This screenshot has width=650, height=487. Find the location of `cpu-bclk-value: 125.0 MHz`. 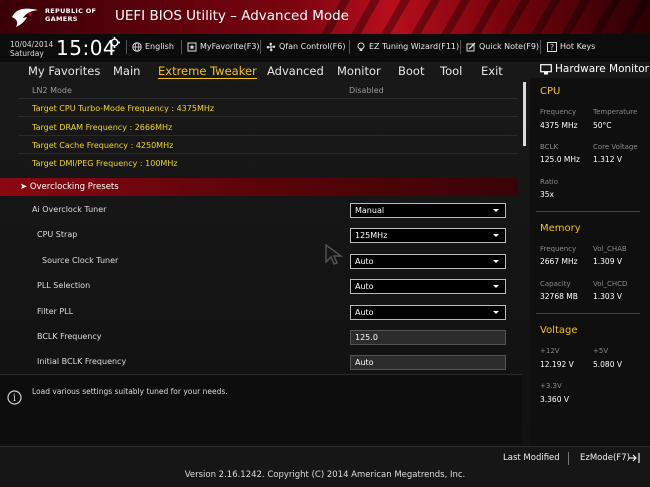

cpu-bclk-value: 125.0 MHz is located at coordinates (560, 159).